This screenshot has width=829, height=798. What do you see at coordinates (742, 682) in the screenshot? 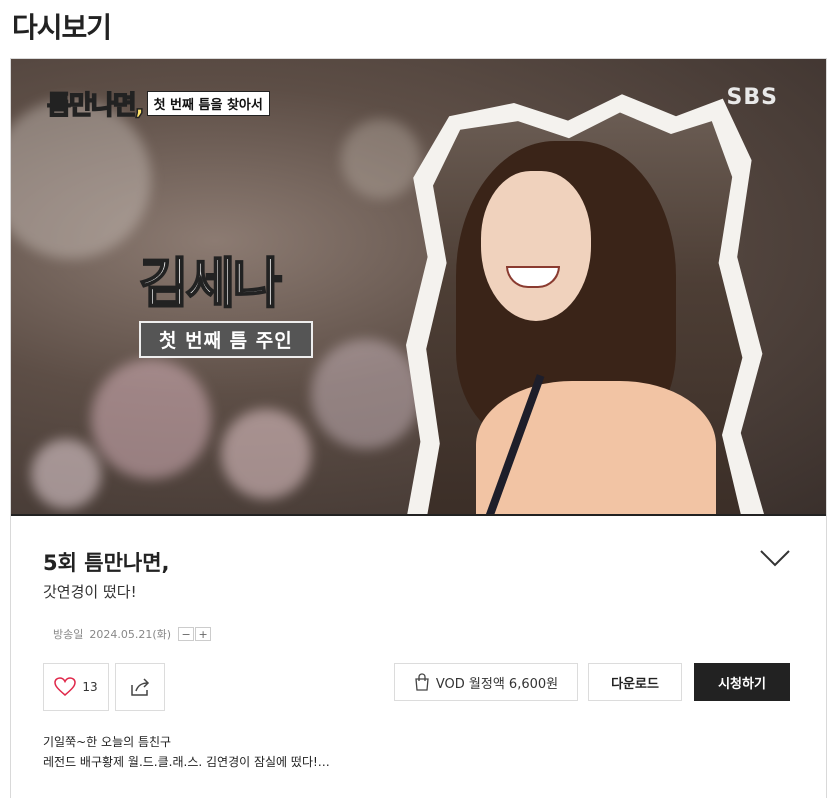
I see `watch-button: 시청하기` at bounding box center [742, 682].